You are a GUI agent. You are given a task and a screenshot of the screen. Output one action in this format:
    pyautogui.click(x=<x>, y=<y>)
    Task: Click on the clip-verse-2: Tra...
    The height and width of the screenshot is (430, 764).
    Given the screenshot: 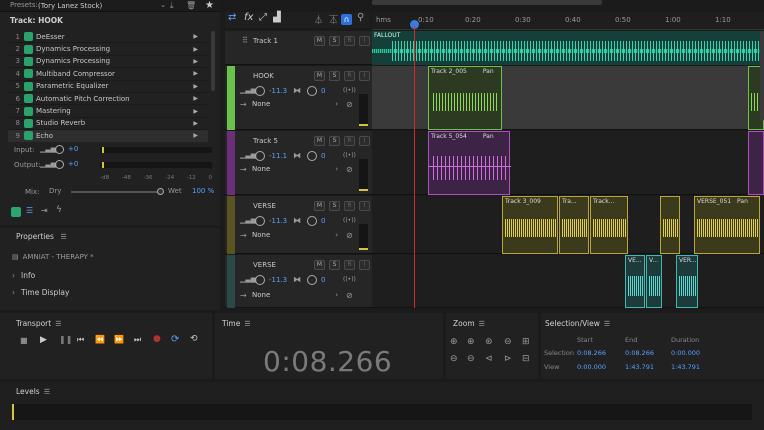 What is the action you would take?
    pyautogui.click(x=574, y=225)
    